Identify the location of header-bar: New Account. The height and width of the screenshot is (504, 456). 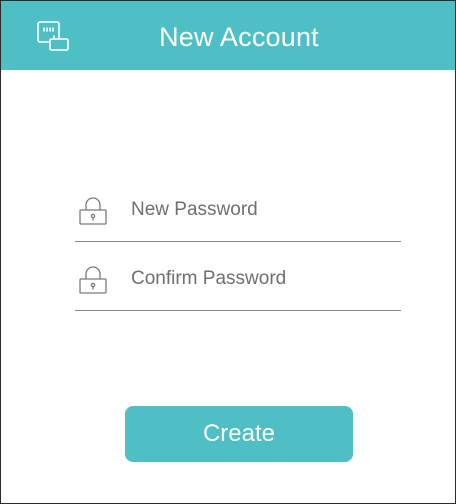
(228, 35).